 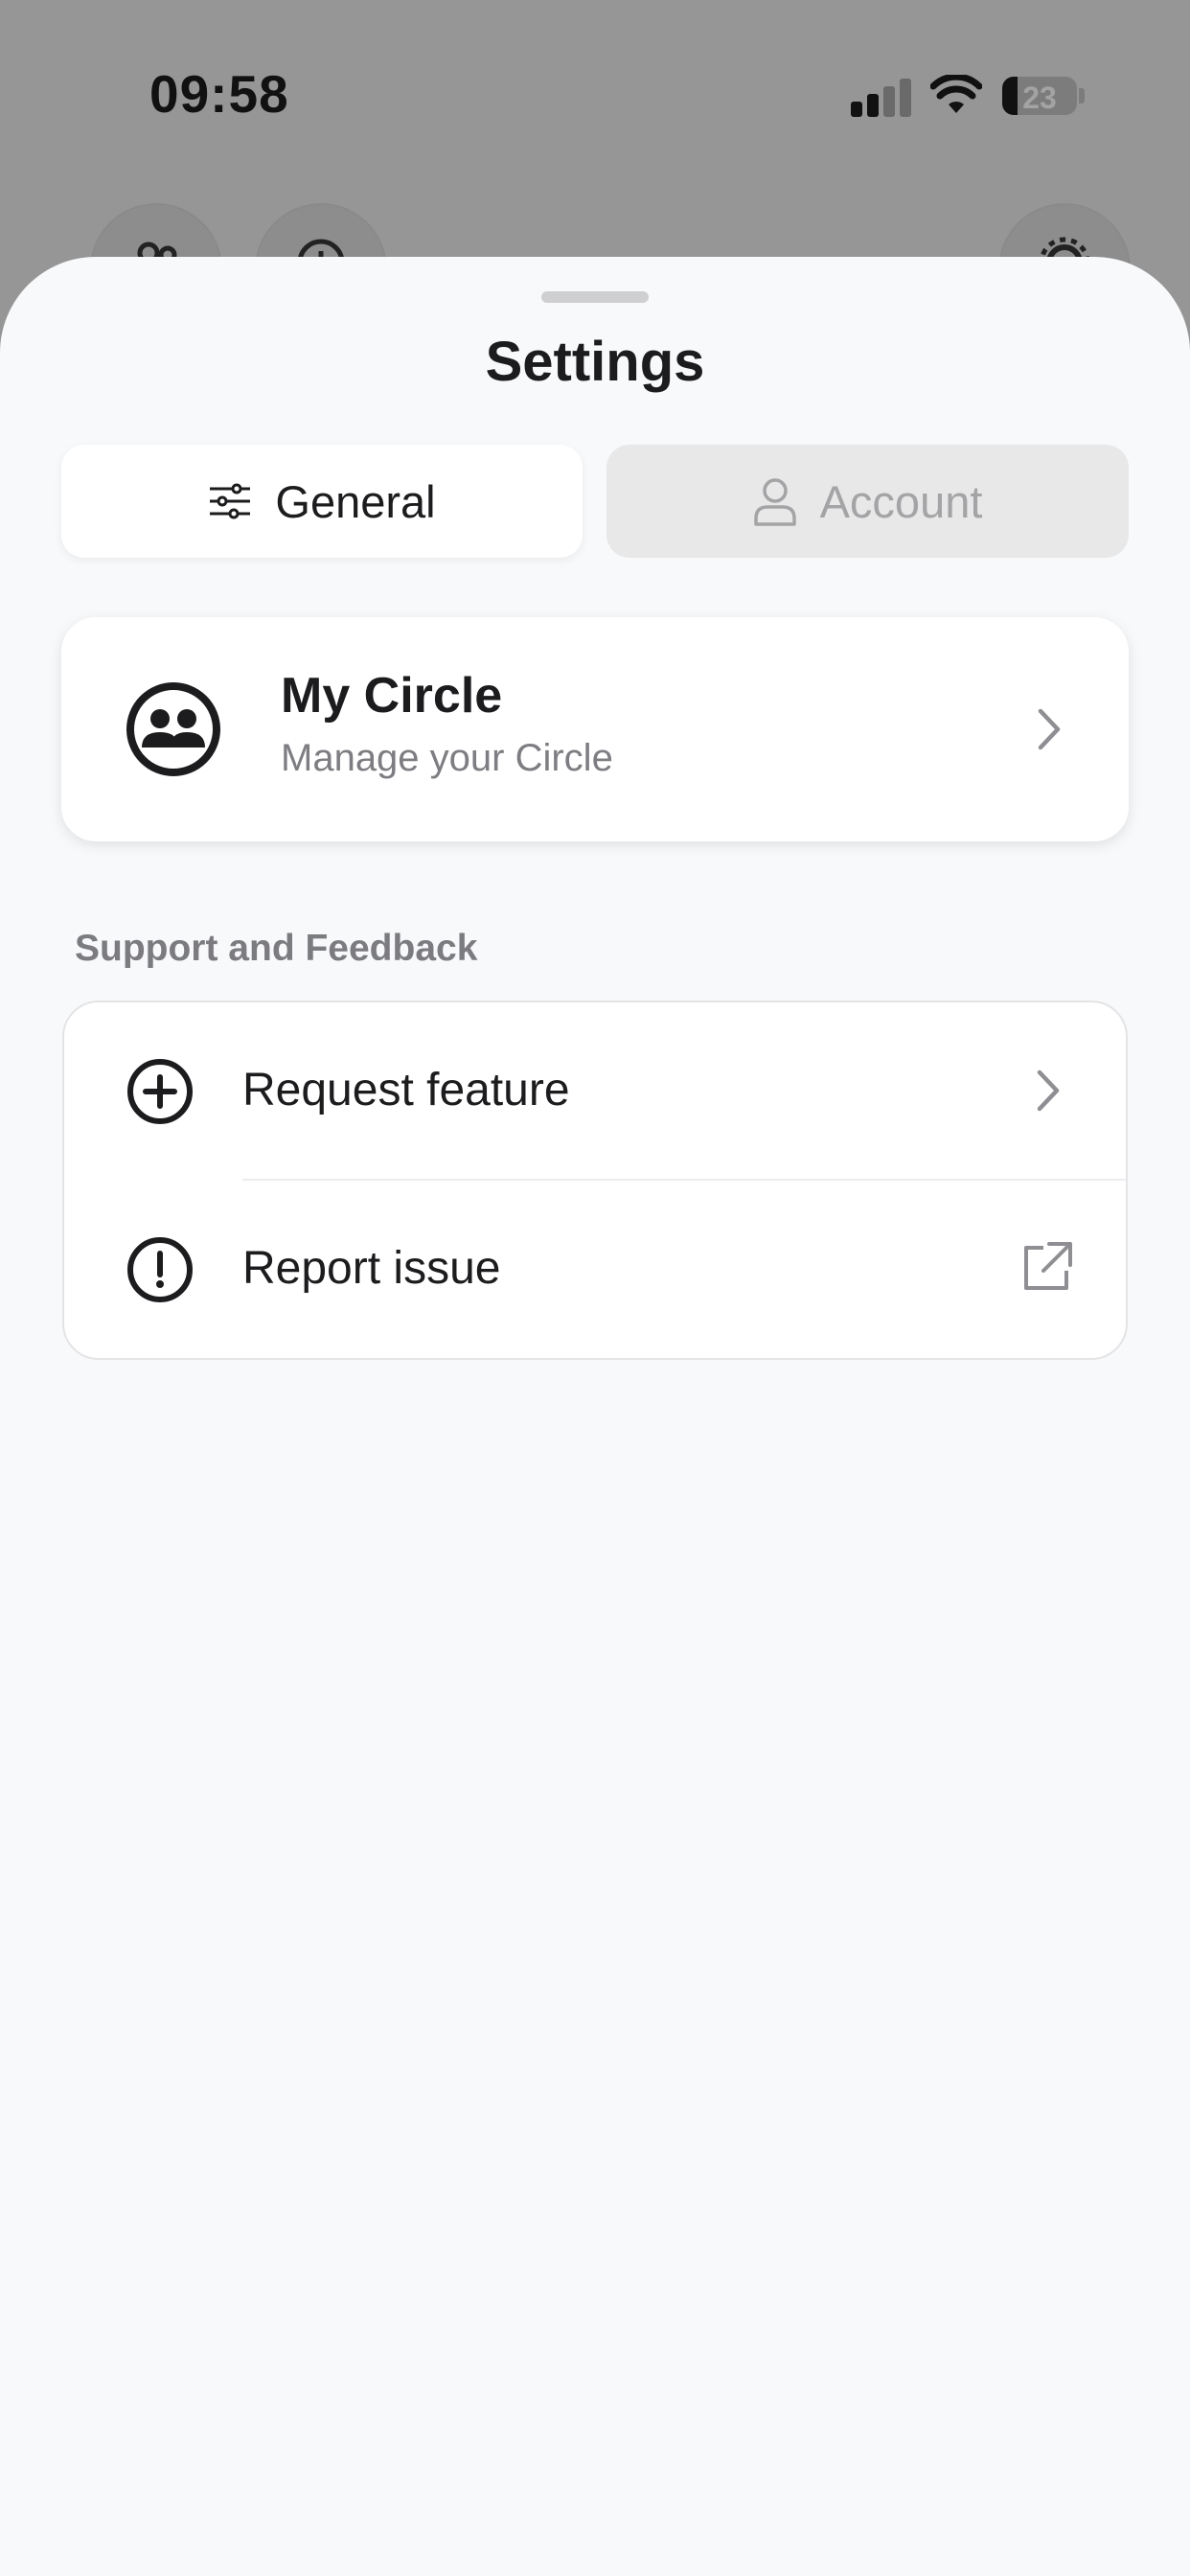 I want to click on tab-general: General, so click(x=322, y=502).